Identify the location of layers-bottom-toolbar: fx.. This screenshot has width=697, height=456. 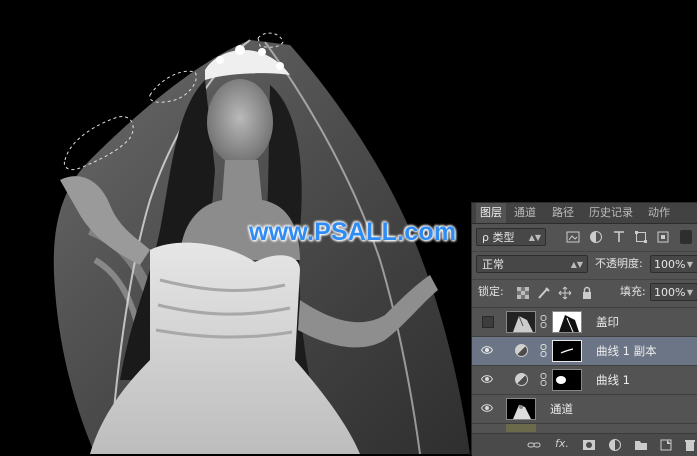
(584, 444).